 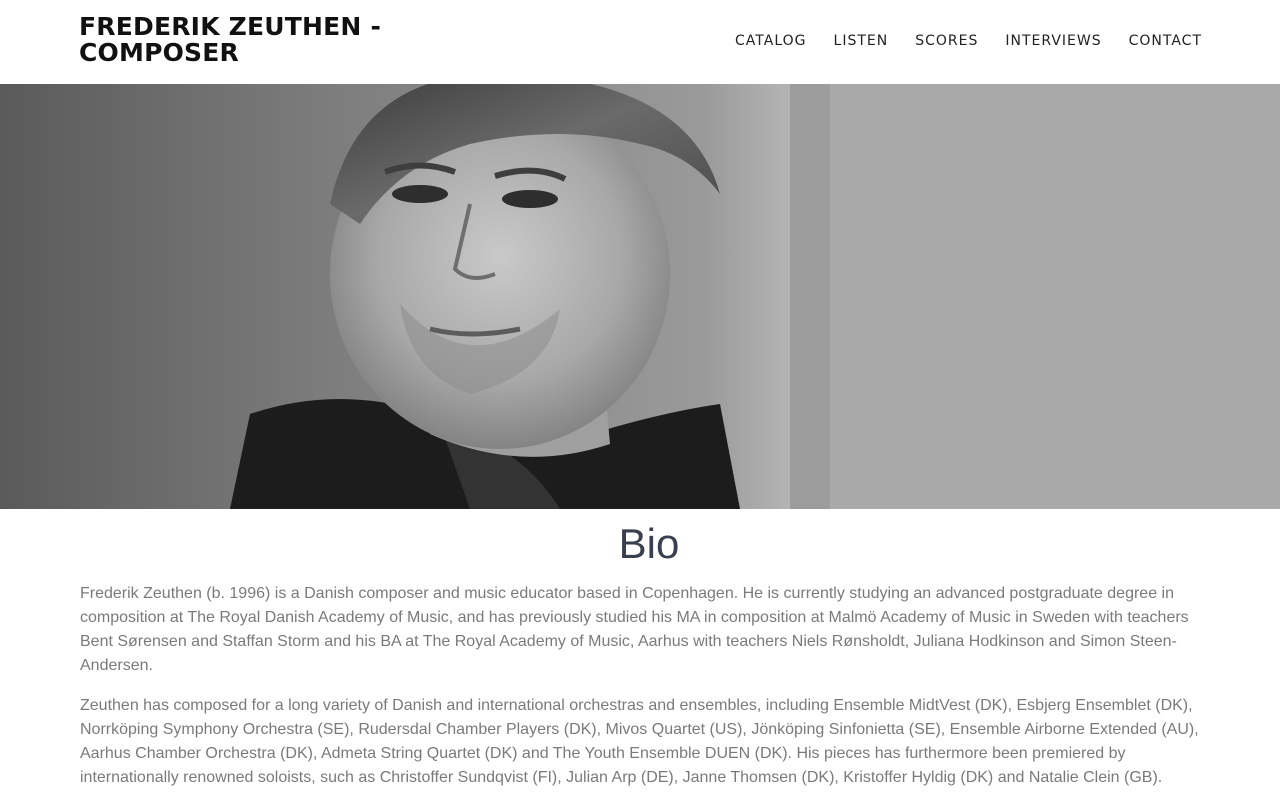 What do you see at coordinates (861, 41) in the screenshot?
I see `nav-item-listen: LISTEN` at bounding box center [861, 41].